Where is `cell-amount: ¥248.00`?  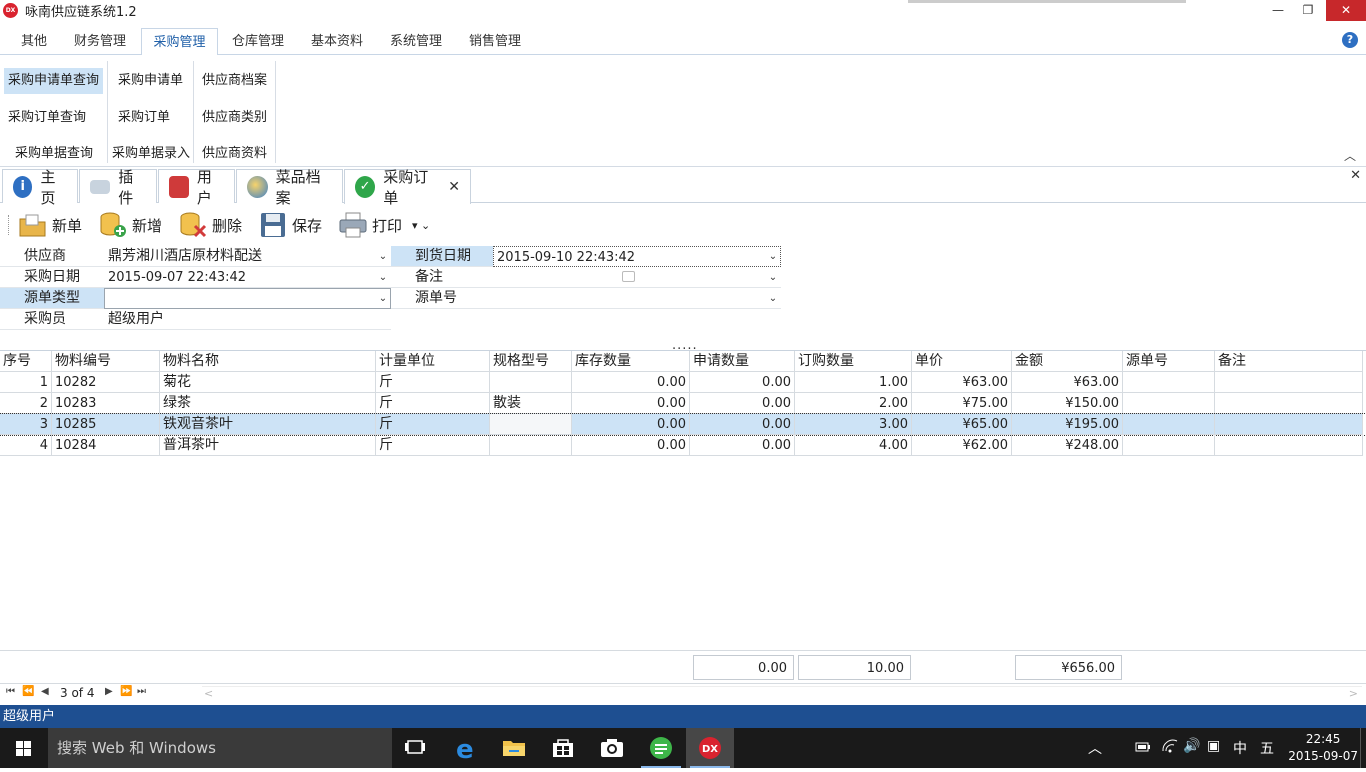
cell-amount: ¥248.00 is located at coordinates (1067, 445).